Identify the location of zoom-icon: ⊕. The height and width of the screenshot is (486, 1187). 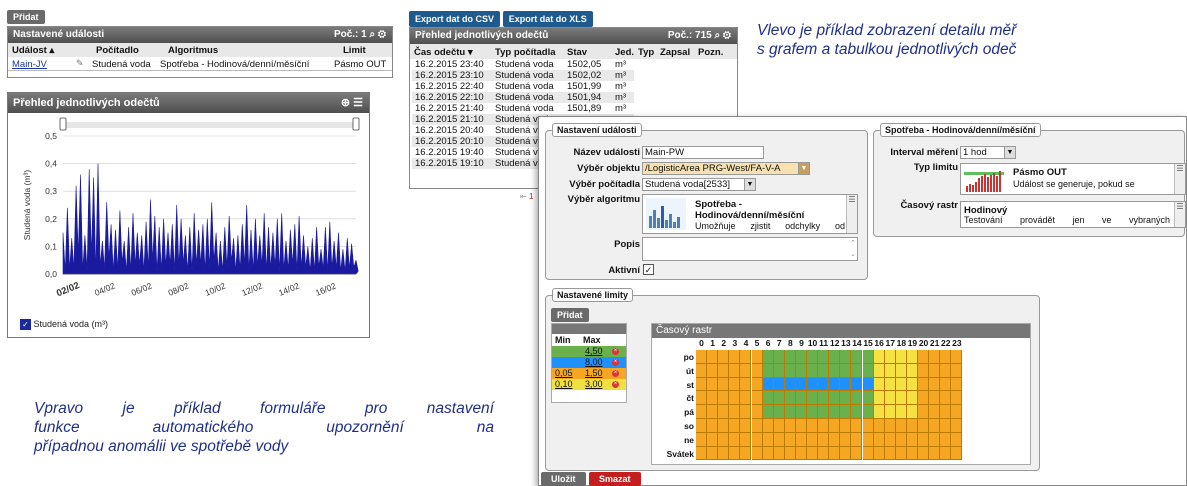
(345, 103).